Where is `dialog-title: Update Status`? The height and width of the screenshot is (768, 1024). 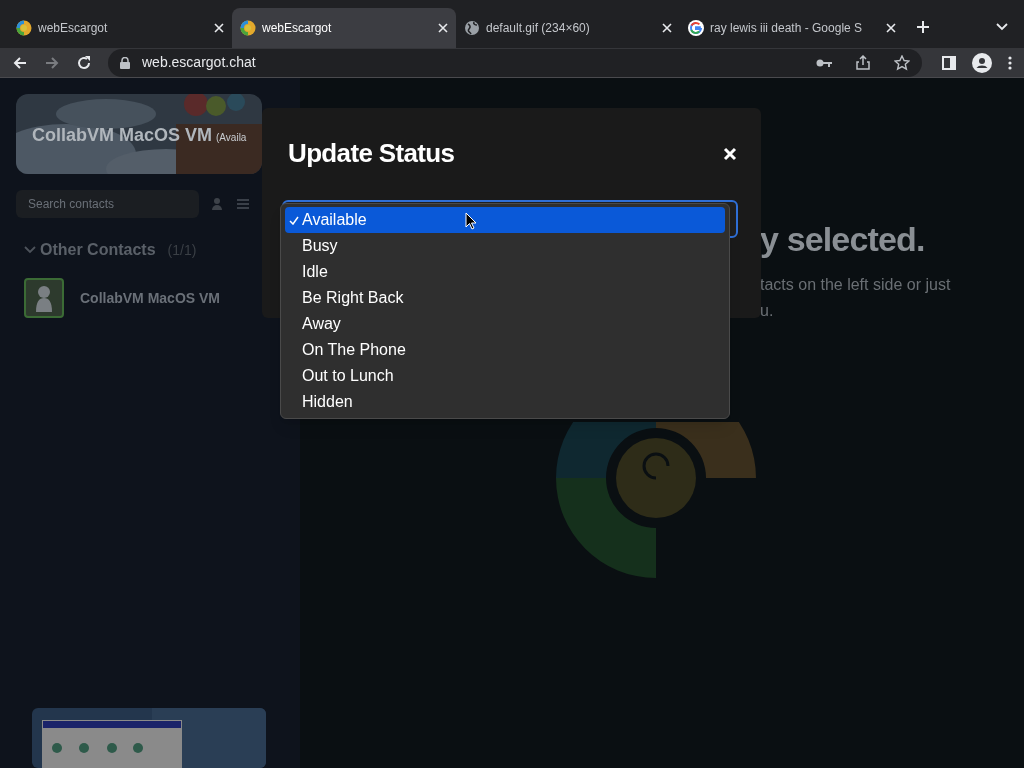 dialog-title: Update Status is located at coordinates (371, 153).